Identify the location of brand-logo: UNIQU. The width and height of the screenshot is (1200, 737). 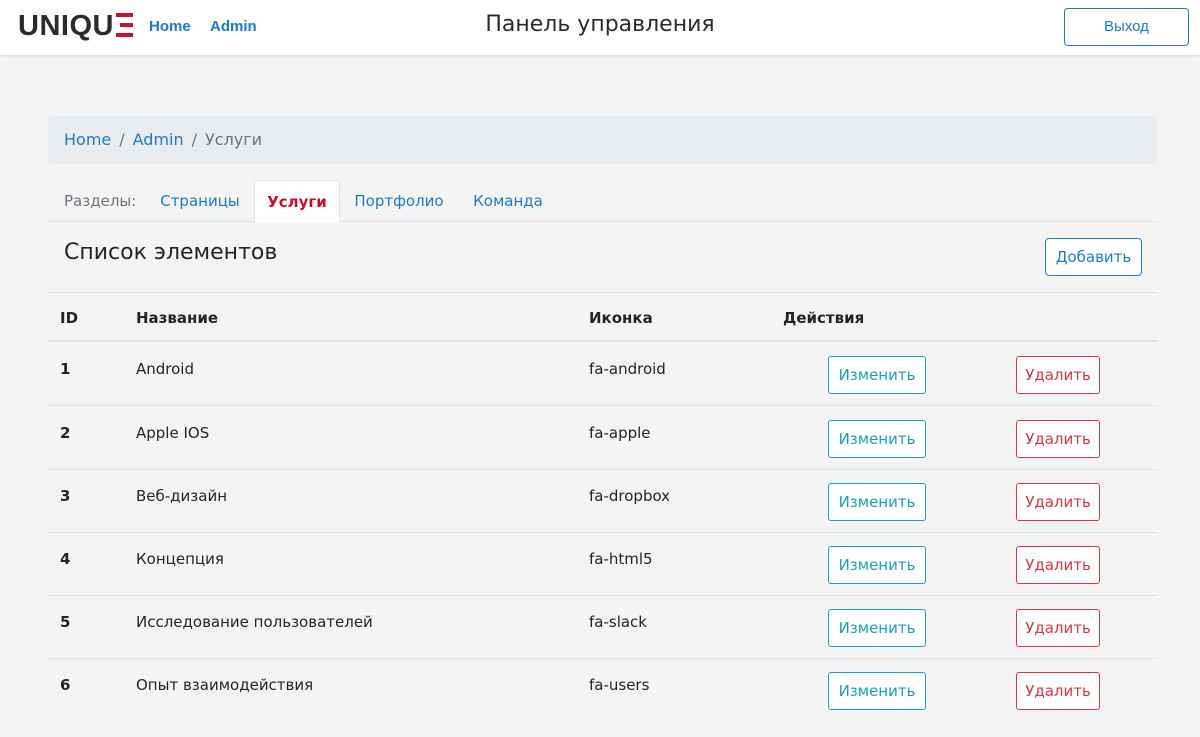
(75, 26).